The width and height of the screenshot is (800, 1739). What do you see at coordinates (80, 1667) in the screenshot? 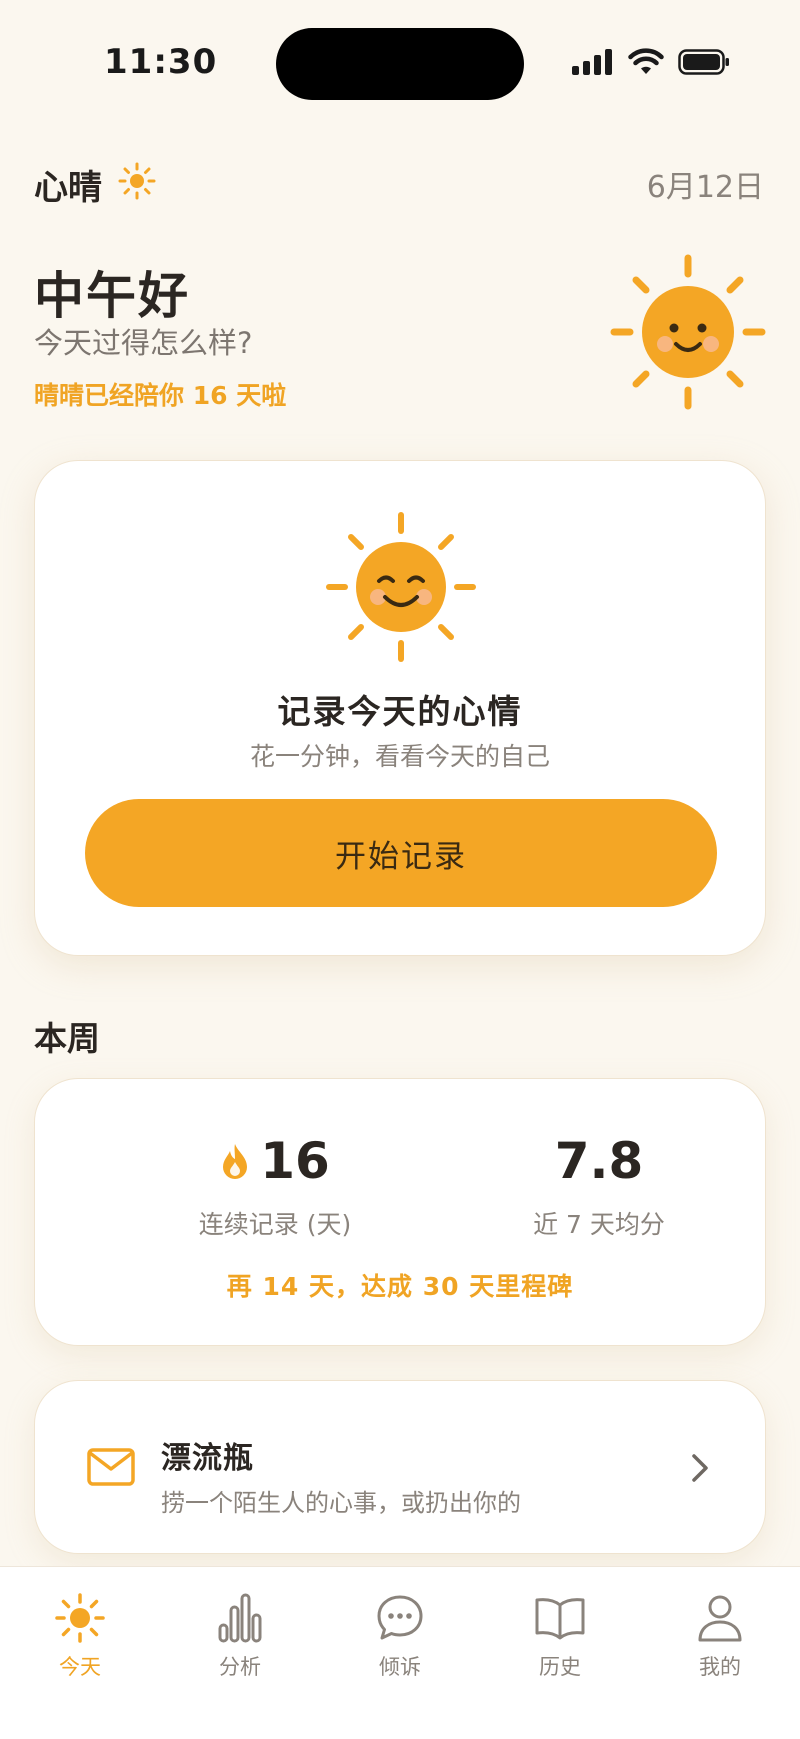
I see `tab-label: 今天` at bounding box center [80, 1667].